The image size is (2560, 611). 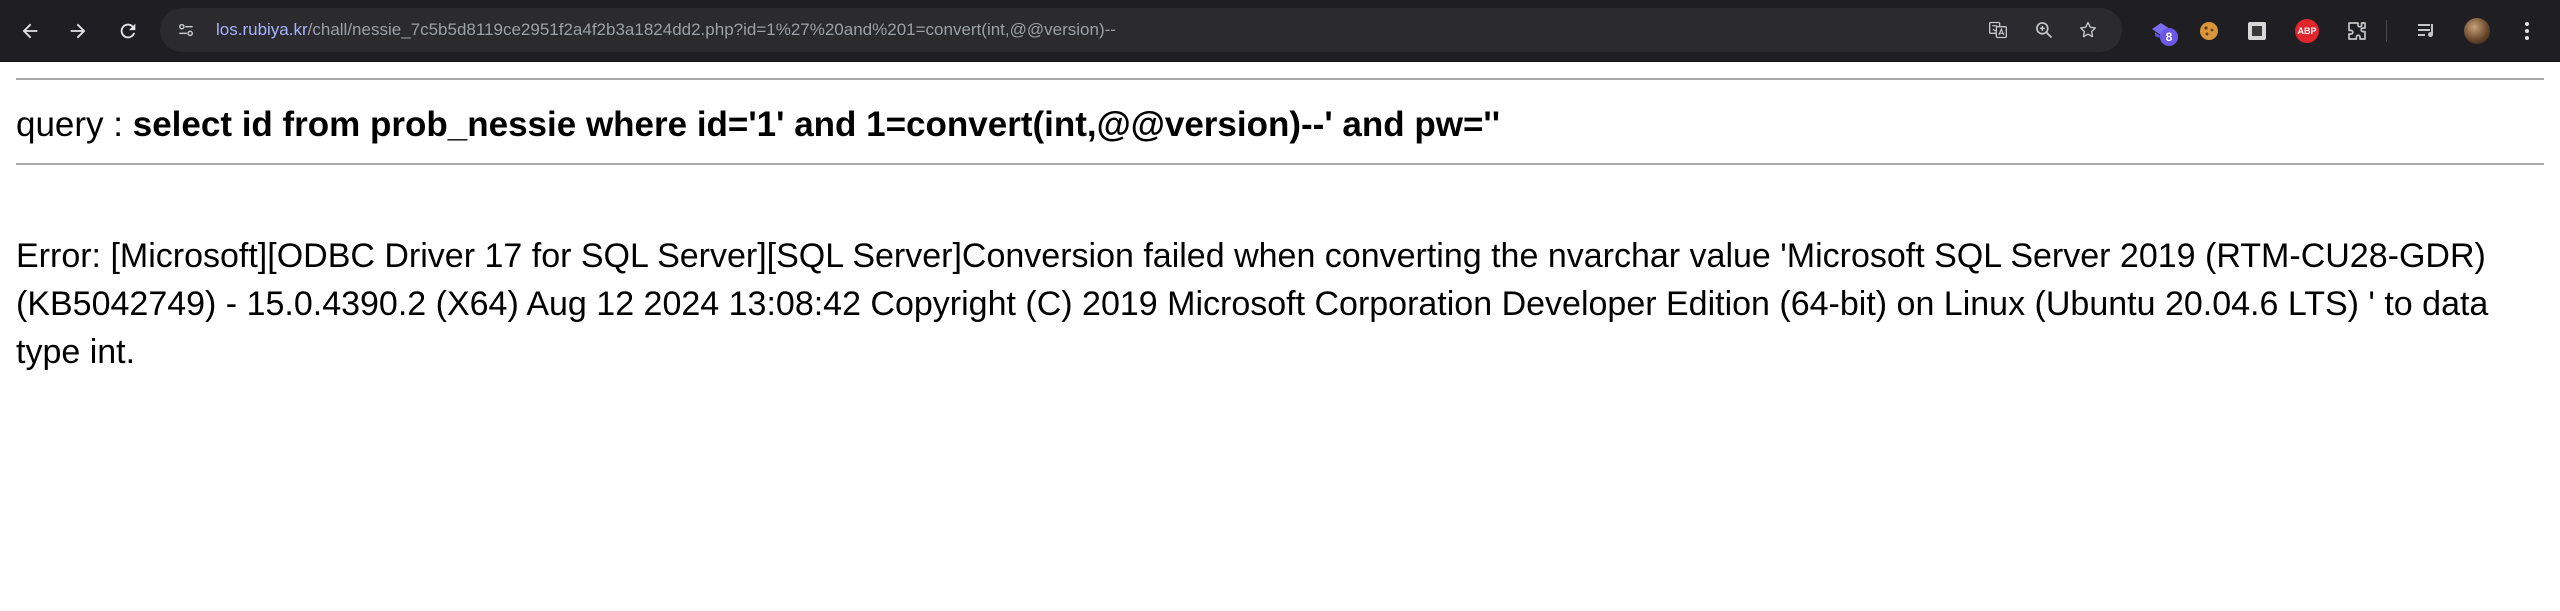 I want to click on reload-button, so click(x=128, y=31).